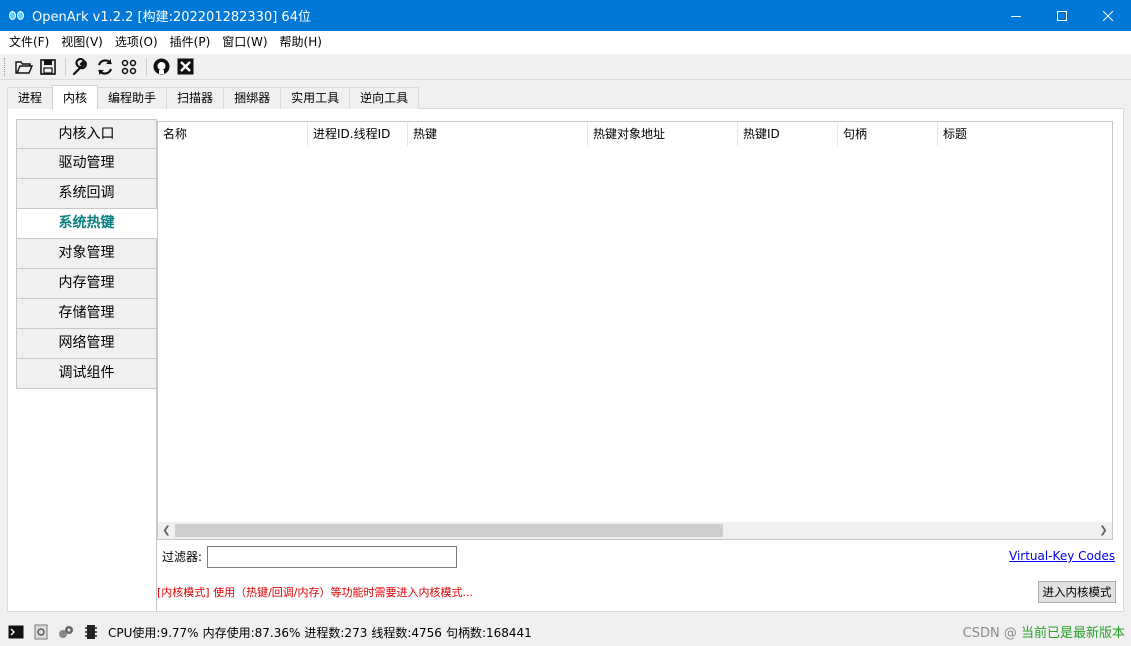 The width and height of the screenshot is (1131, 646). What do you see at coordinates (166, 530) in the screenshot?
I see `scroll-left-arrow-icon: ❮` at bounding box center [166, 530].